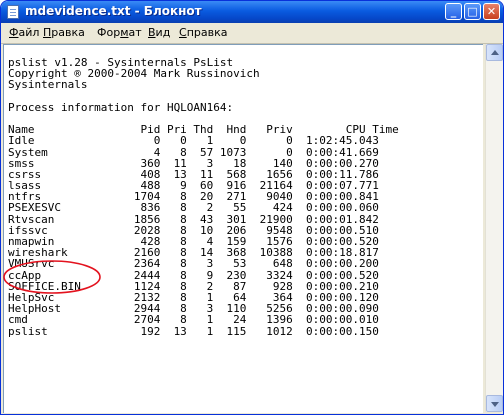 Image resolution: width=504 pixels, height=415 pixels. Describe the element at coordinates (193, 331) in the screenshot. I see `document-line: pslist 192 13 1 115 1012 0:00:00.150` at that location.